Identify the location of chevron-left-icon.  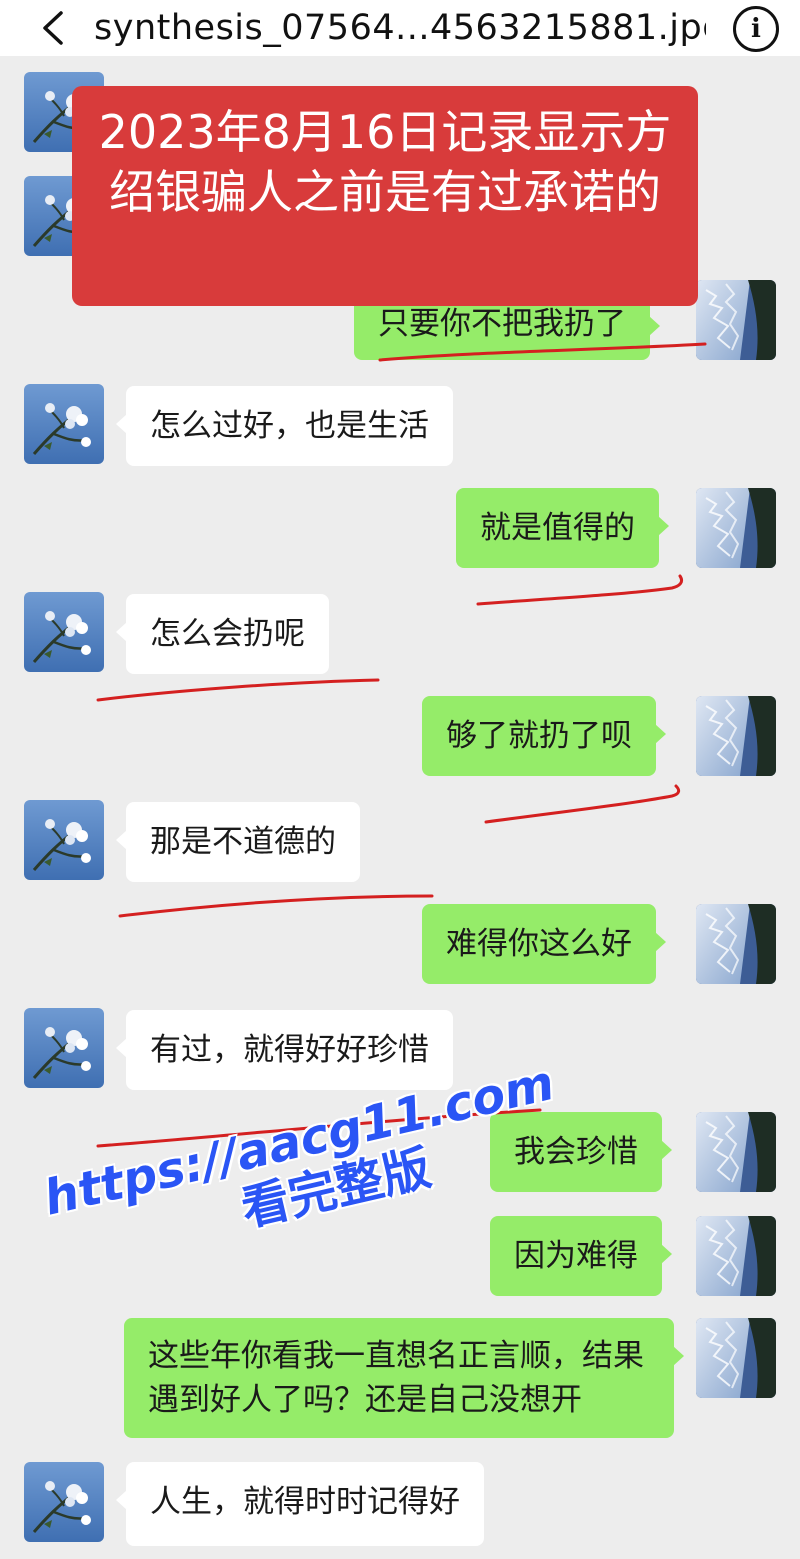
(53, 28).